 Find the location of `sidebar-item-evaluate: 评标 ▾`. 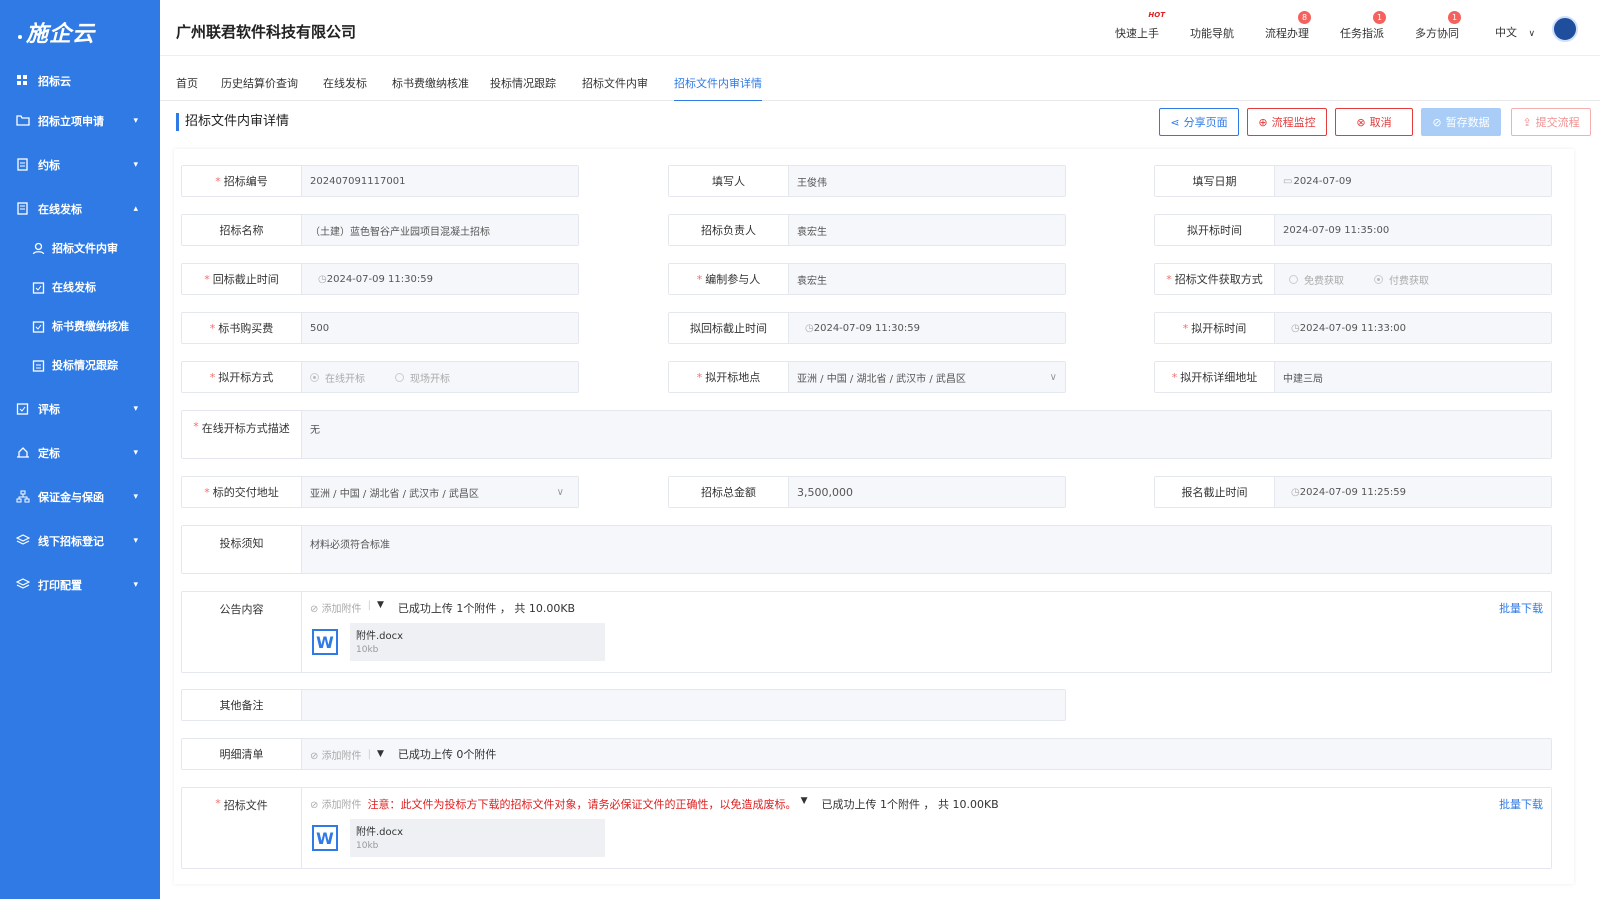

sidebar-item-evaluate: 评标 ▾ is located at coordinates (80, 409).